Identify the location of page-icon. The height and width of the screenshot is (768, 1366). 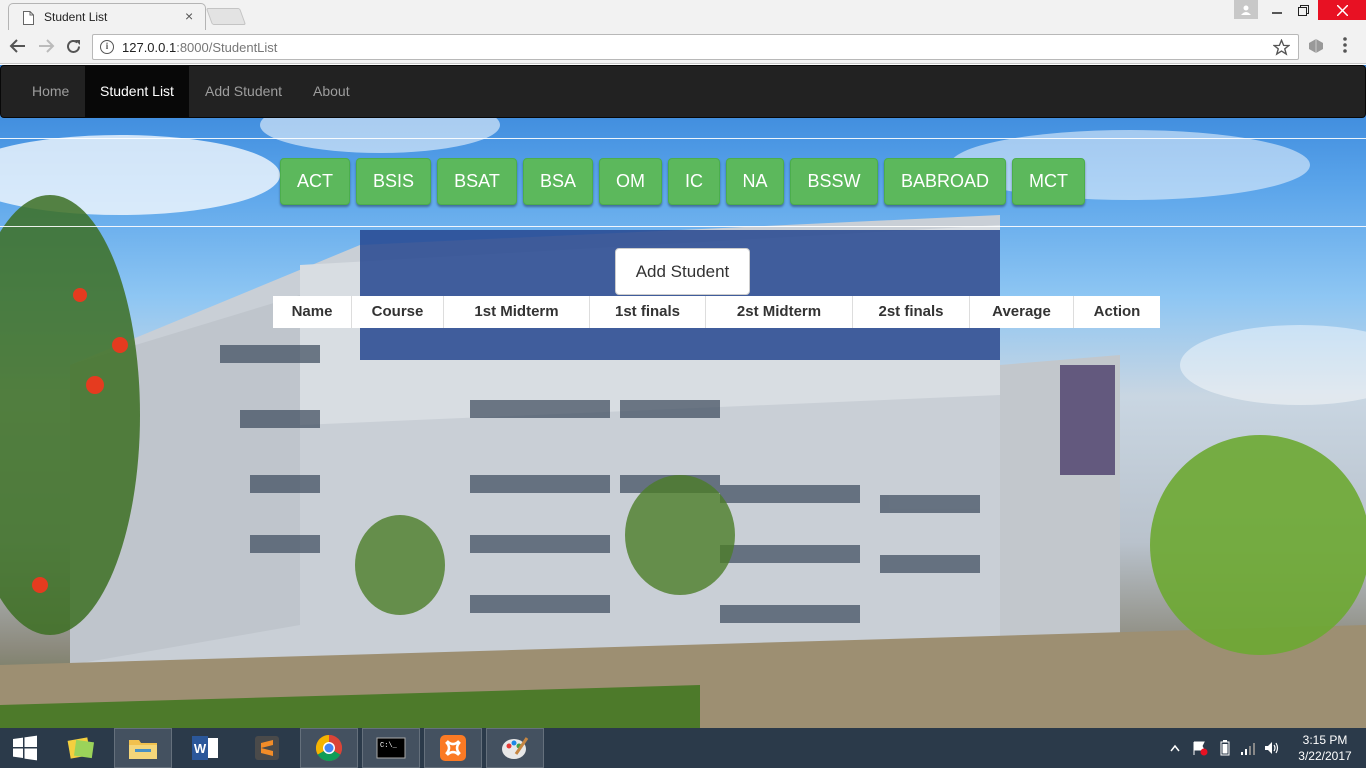
(28, 18).